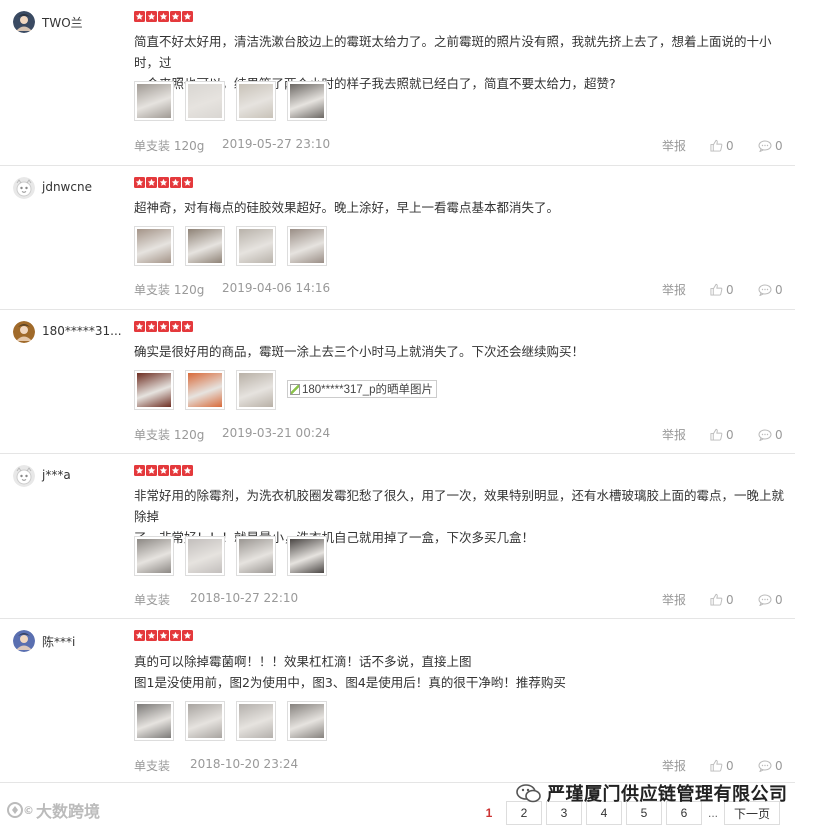 The width and height of the screenshot is (829, 828). I want to click on review-date: 2019-05-27 23:10, so click(276, 144).